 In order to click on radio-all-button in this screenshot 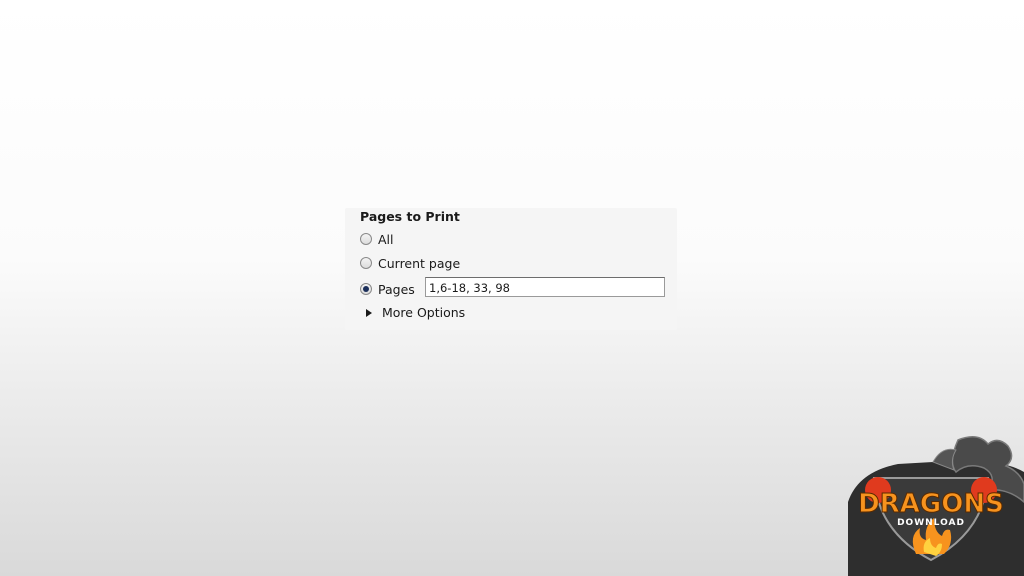, I will do `click(366, 239)`.